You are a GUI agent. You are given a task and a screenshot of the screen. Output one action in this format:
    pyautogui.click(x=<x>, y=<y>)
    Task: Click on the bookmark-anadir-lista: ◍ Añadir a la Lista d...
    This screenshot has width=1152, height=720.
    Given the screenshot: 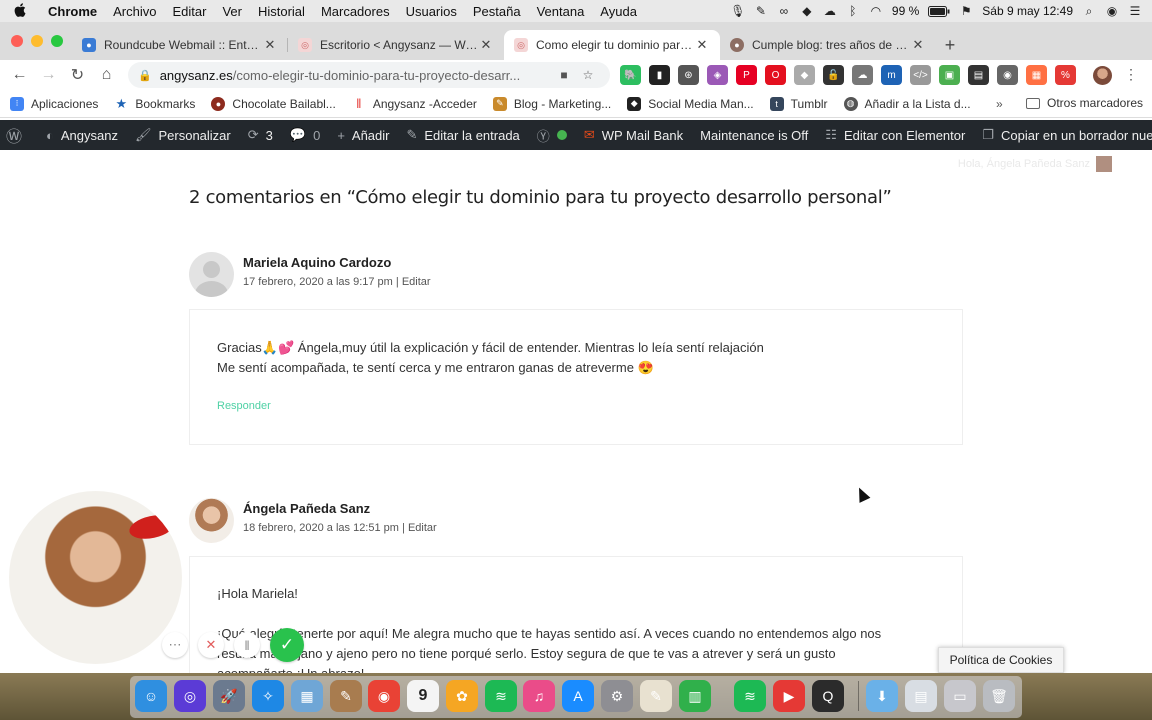 What is the action you would take?
    pyautogui.click(x=907, y=103)
    